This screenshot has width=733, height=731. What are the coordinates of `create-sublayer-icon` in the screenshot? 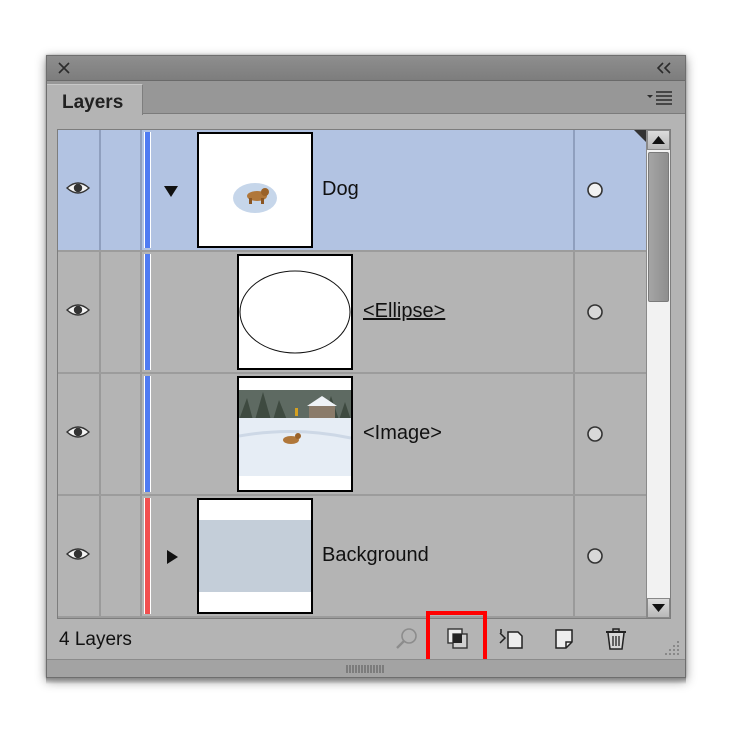 It's located at (511, 639).